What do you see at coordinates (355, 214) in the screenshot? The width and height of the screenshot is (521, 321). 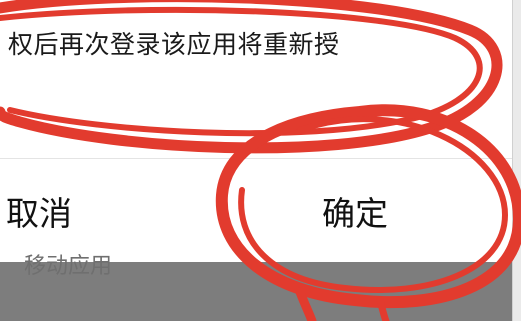 I see `confirm-button: 确定` at bounding box center [355, 214].